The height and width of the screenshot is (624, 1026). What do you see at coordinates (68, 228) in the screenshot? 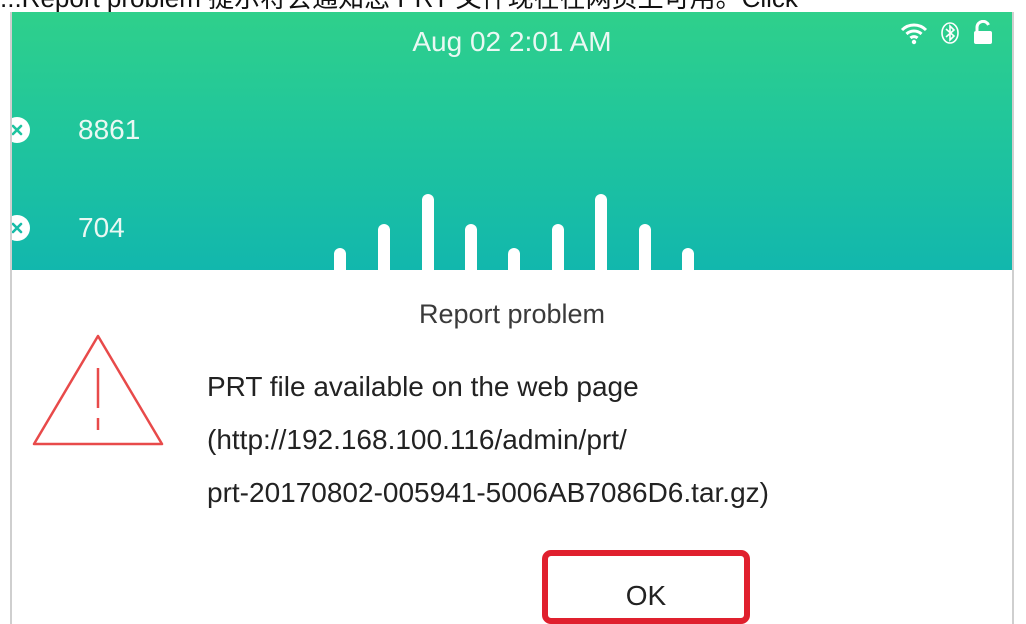
I see `line-item-2: 704` at bounding box center [68, 228].